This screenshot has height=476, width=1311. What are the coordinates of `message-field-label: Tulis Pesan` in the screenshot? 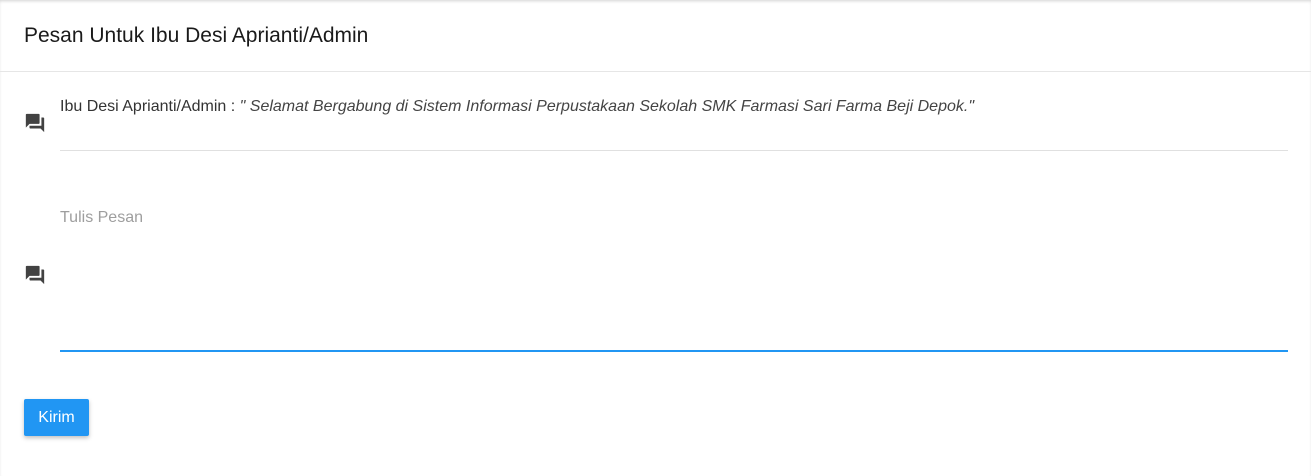 It's located at (101, 217).